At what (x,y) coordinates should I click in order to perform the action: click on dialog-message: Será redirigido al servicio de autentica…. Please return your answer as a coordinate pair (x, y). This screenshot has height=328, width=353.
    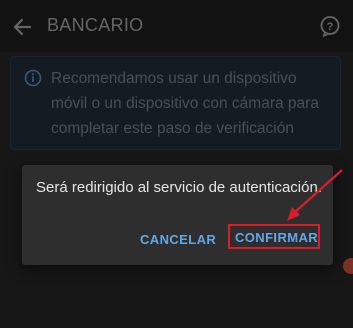
    Looking at the image, I should click on (179, 187).